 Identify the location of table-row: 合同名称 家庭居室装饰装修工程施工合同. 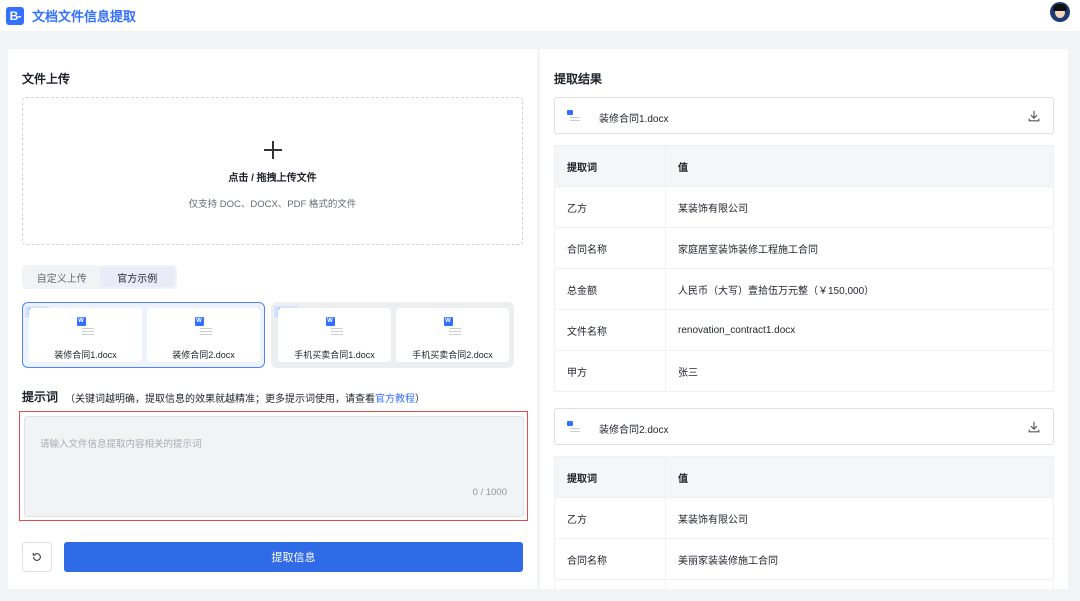
(804, 248).